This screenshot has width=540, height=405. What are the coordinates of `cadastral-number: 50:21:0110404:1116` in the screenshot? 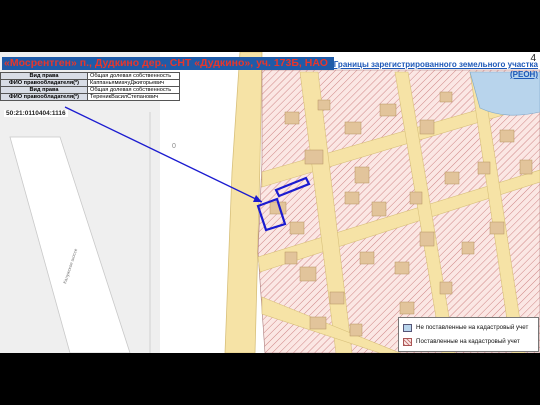 It's located at (36, 113).